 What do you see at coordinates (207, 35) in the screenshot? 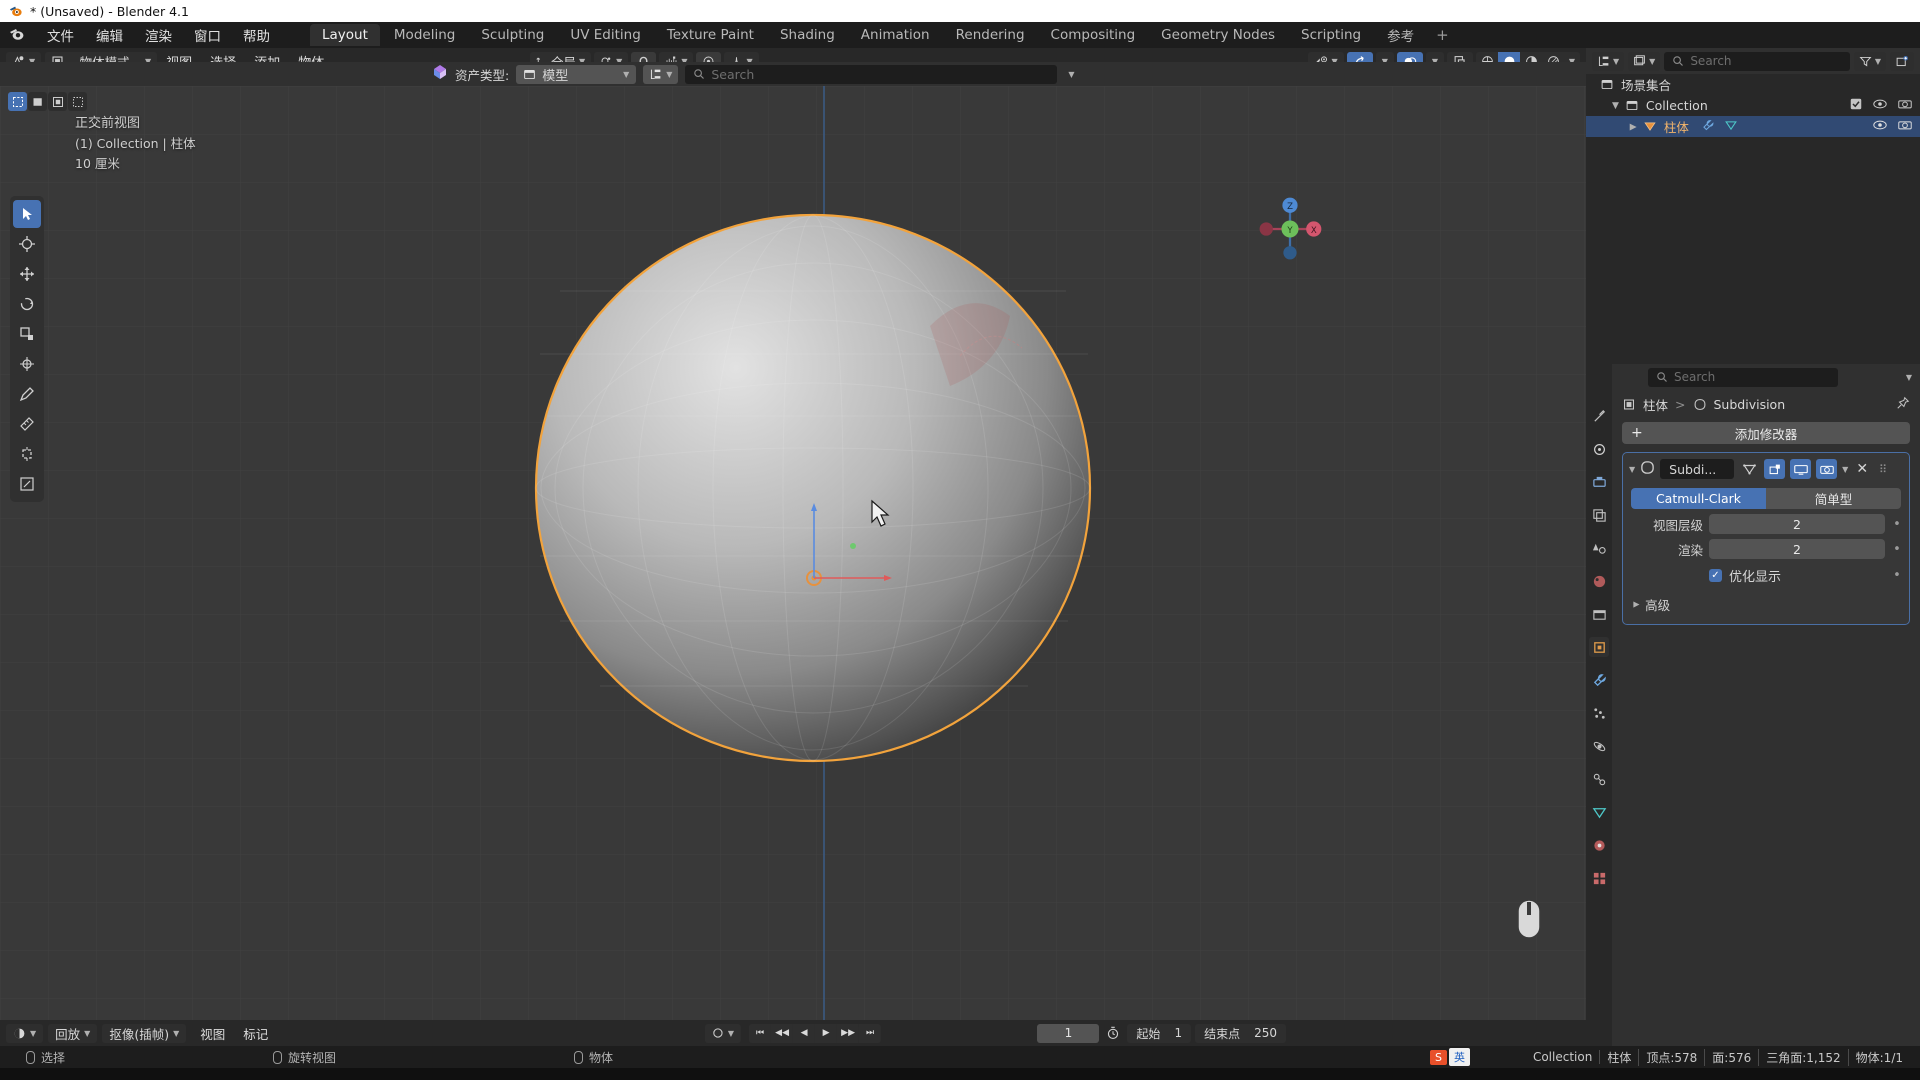
I see `menu-window: 窗口` at bounding box center [207, 35].